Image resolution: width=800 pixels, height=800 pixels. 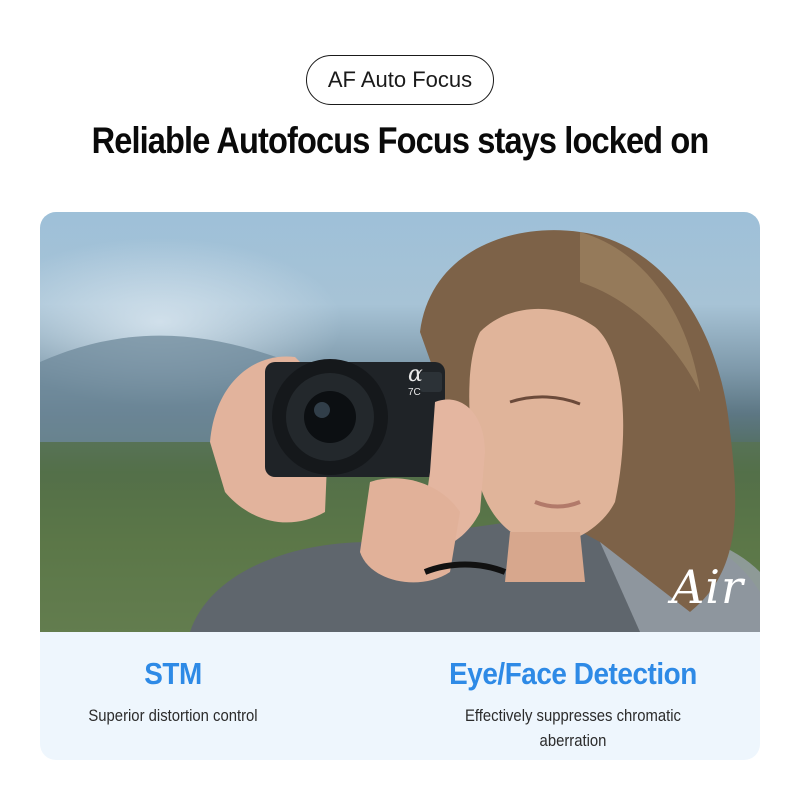 I want to click on feature-title: STM, so click(x=173, y=673).